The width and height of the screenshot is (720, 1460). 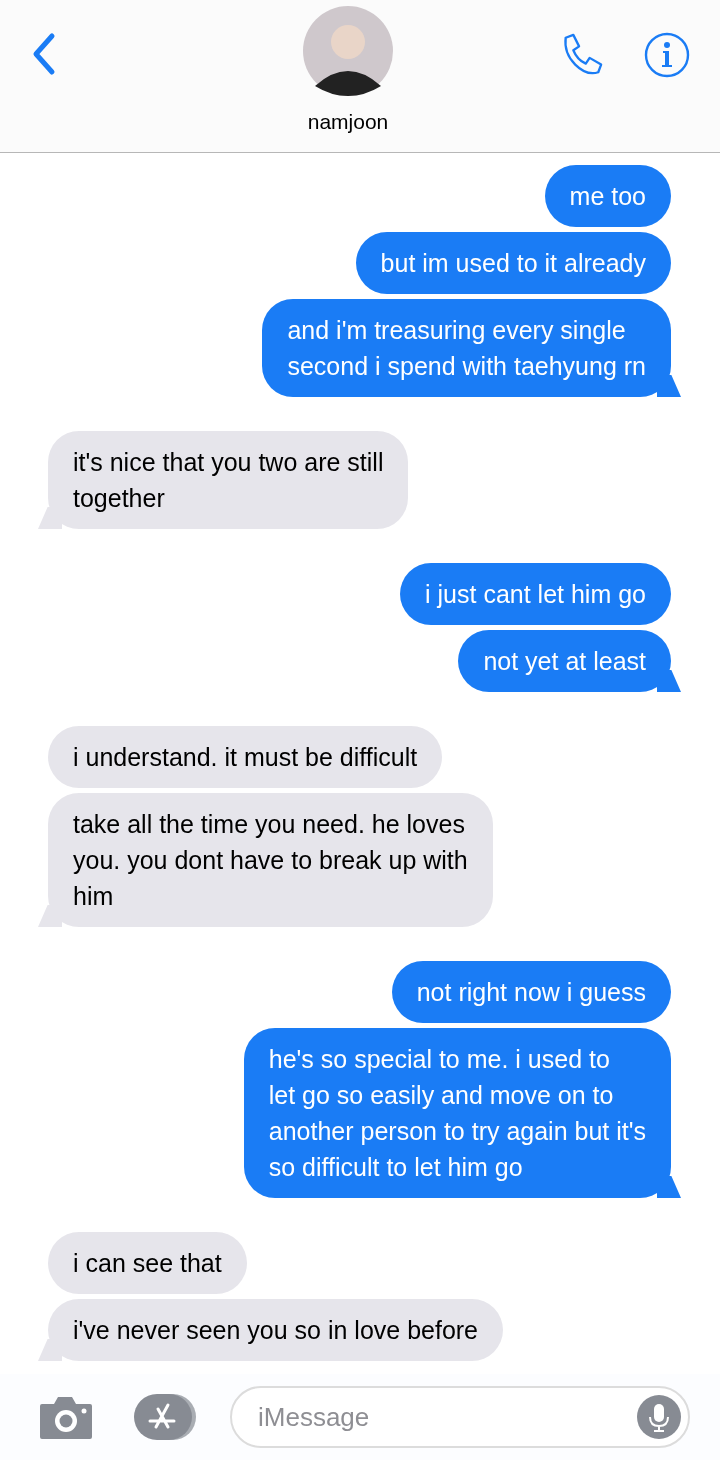 I want to click on message-bubble: and i'm treasuring every single second i spend with taehyung rn, so click(x=466, y=348).